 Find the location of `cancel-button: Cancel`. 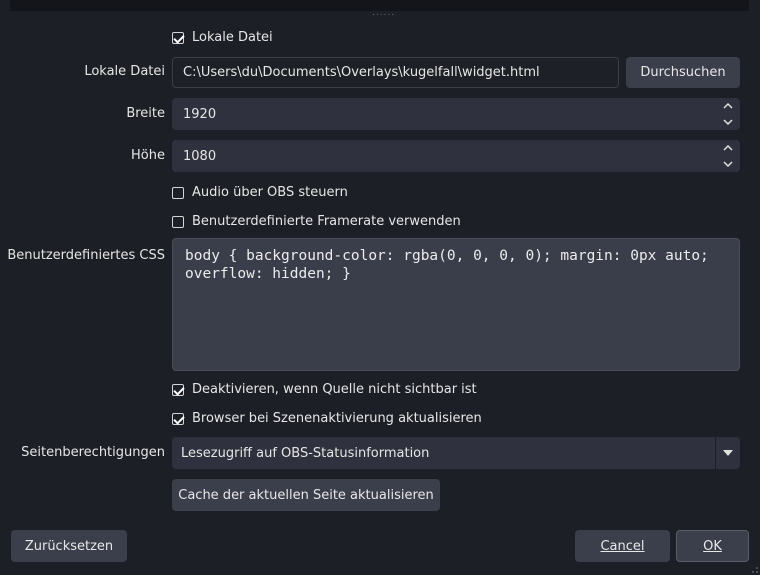

cancel-button: Cancel is located at coordinates (622, 546).